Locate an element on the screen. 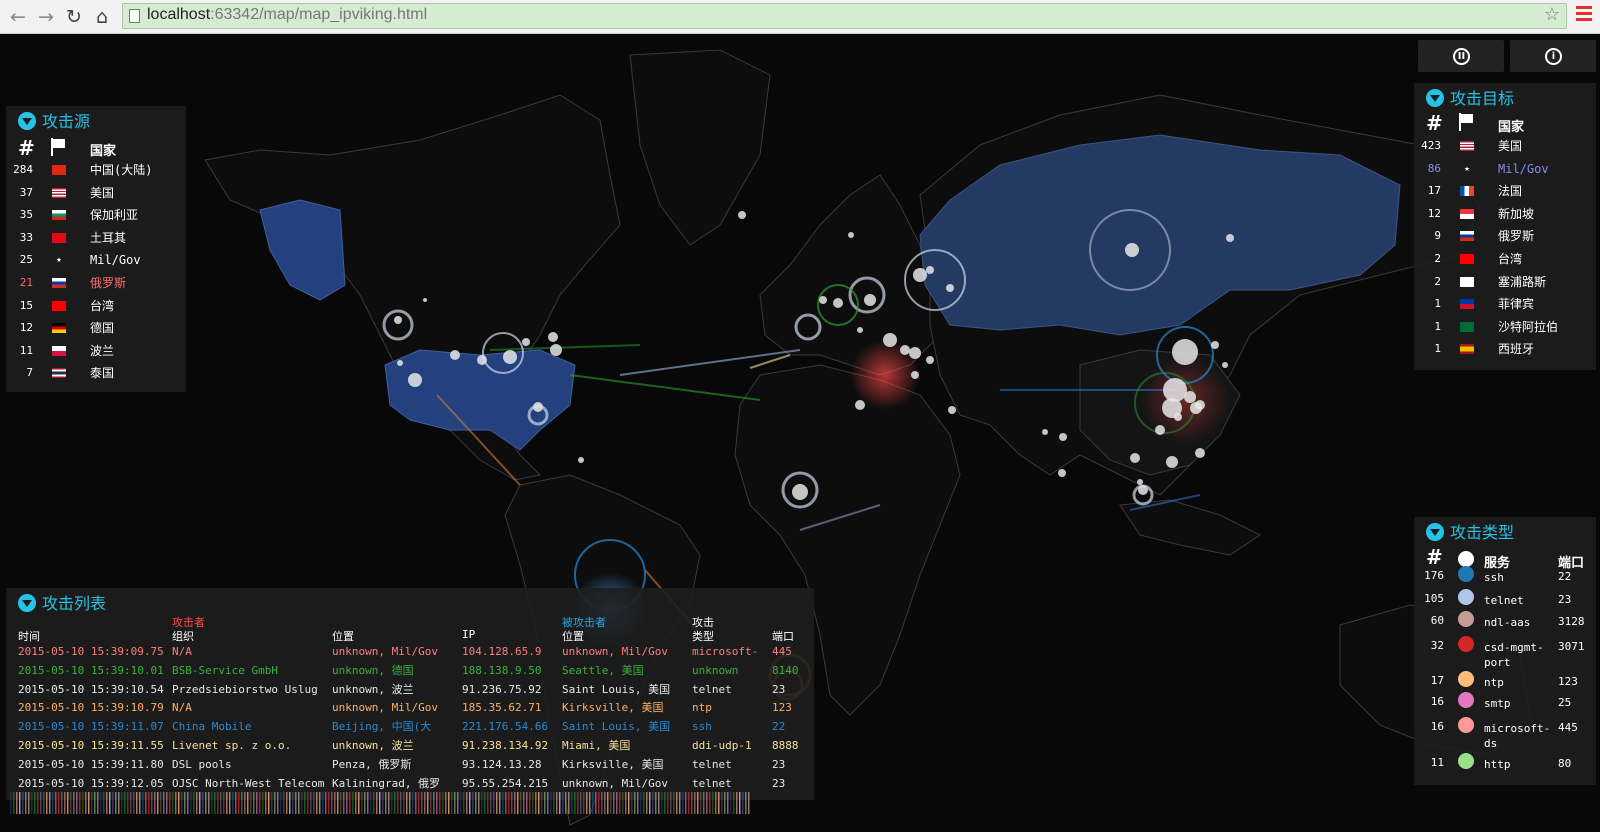  sources-title: 攻击源 is located at coordinates (54, 122).